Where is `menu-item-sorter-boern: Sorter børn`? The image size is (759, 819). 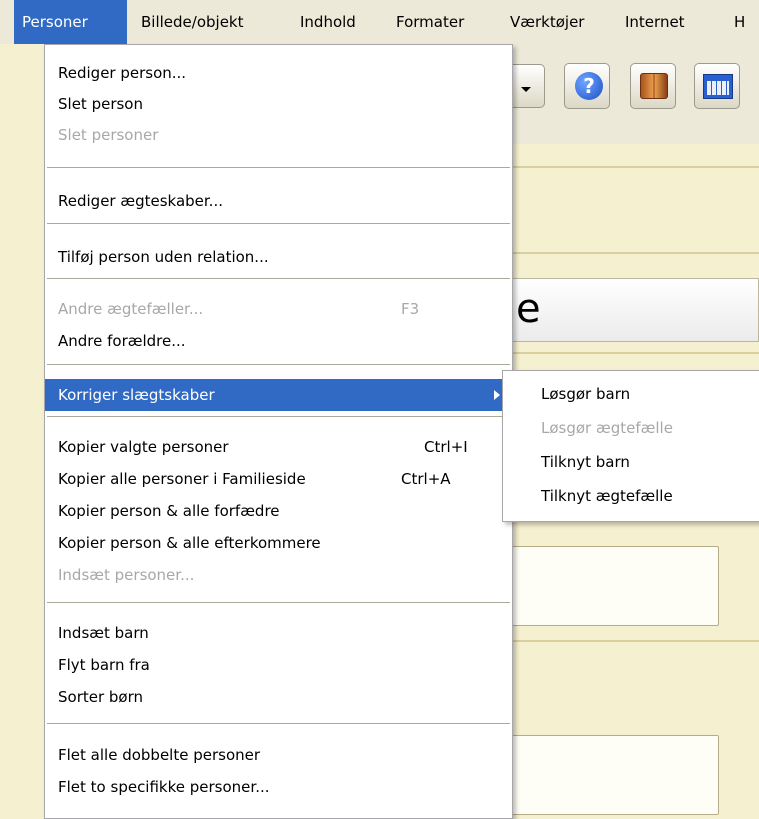 menu-item-sorter-boern: Sorter børn is located at coordinates (278, 697).